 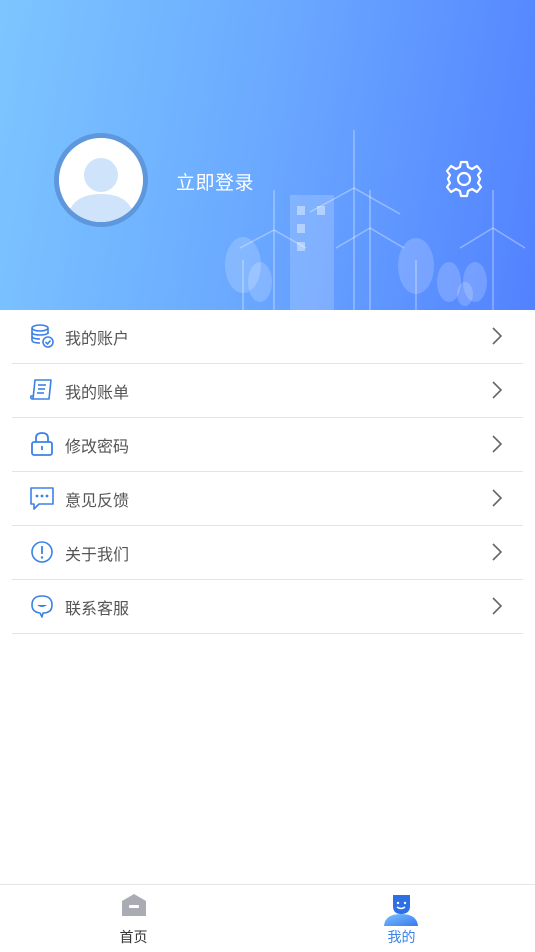 I want to click on tab-label: 我的, so click(x=401, y=938).